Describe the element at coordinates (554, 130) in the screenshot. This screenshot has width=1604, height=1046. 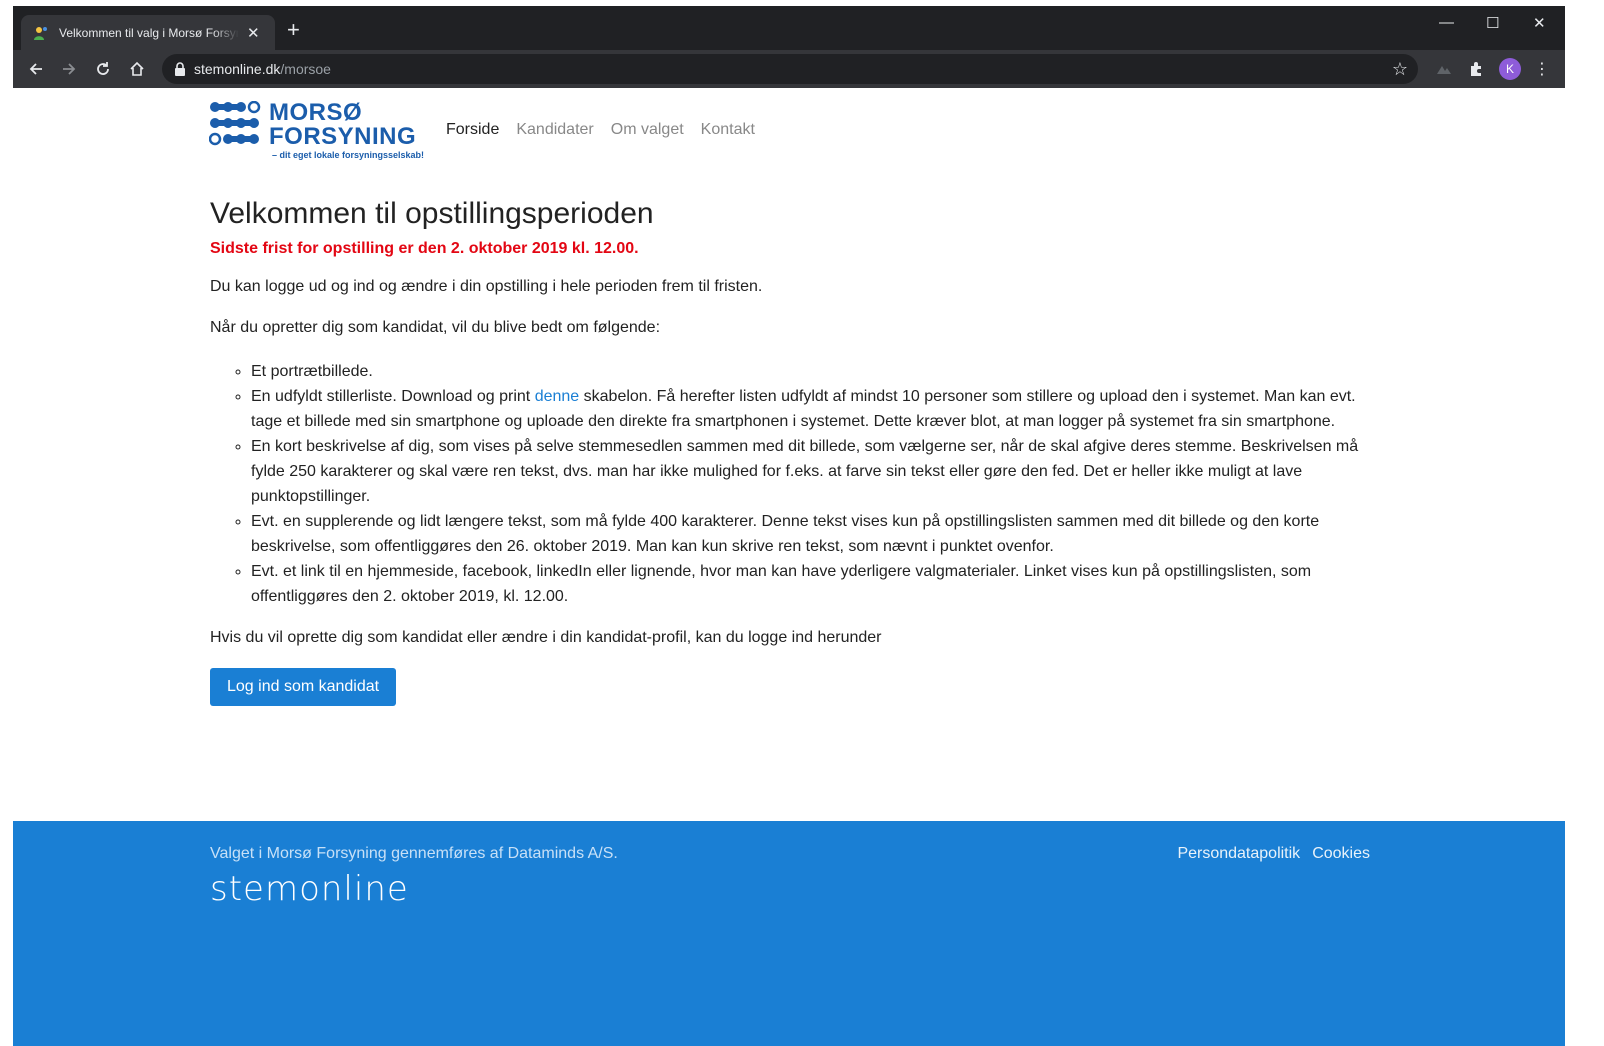
I see `nav-item-kandidater: Kandidater` at that location.